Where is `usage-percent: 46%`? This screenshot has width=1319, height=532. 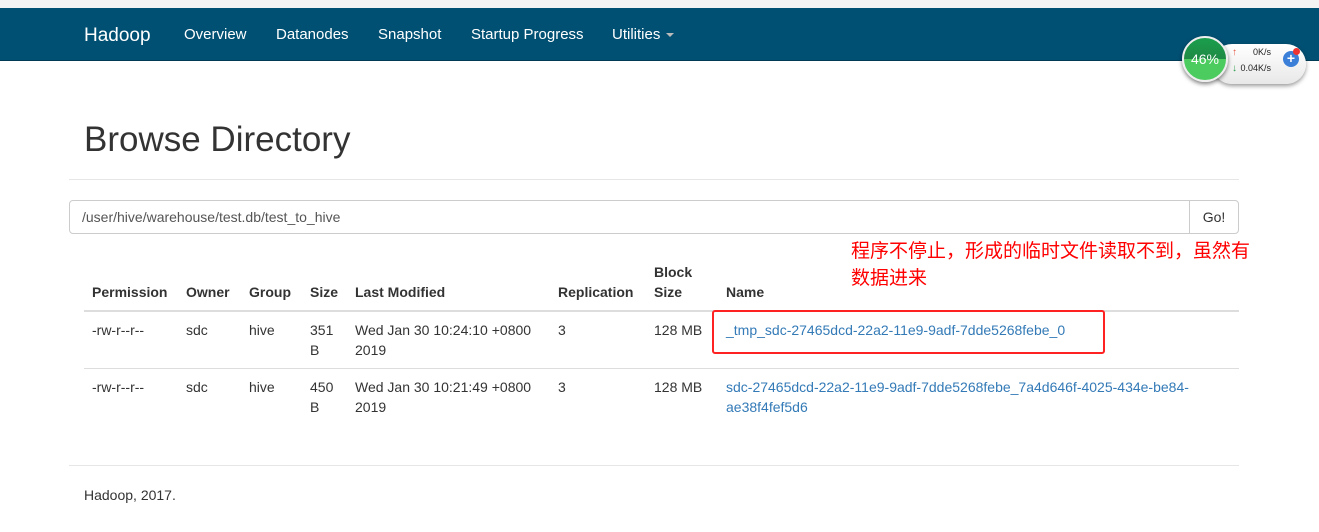
usage-percent: 46% is located at coordinates (1205, 59).